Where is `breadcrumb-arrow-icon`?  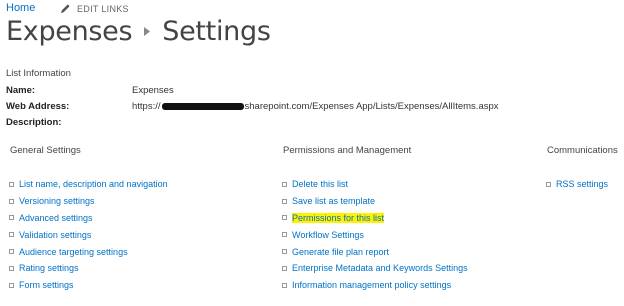
breadcrumb-arrow-icon is located at coordinates (147, 31).